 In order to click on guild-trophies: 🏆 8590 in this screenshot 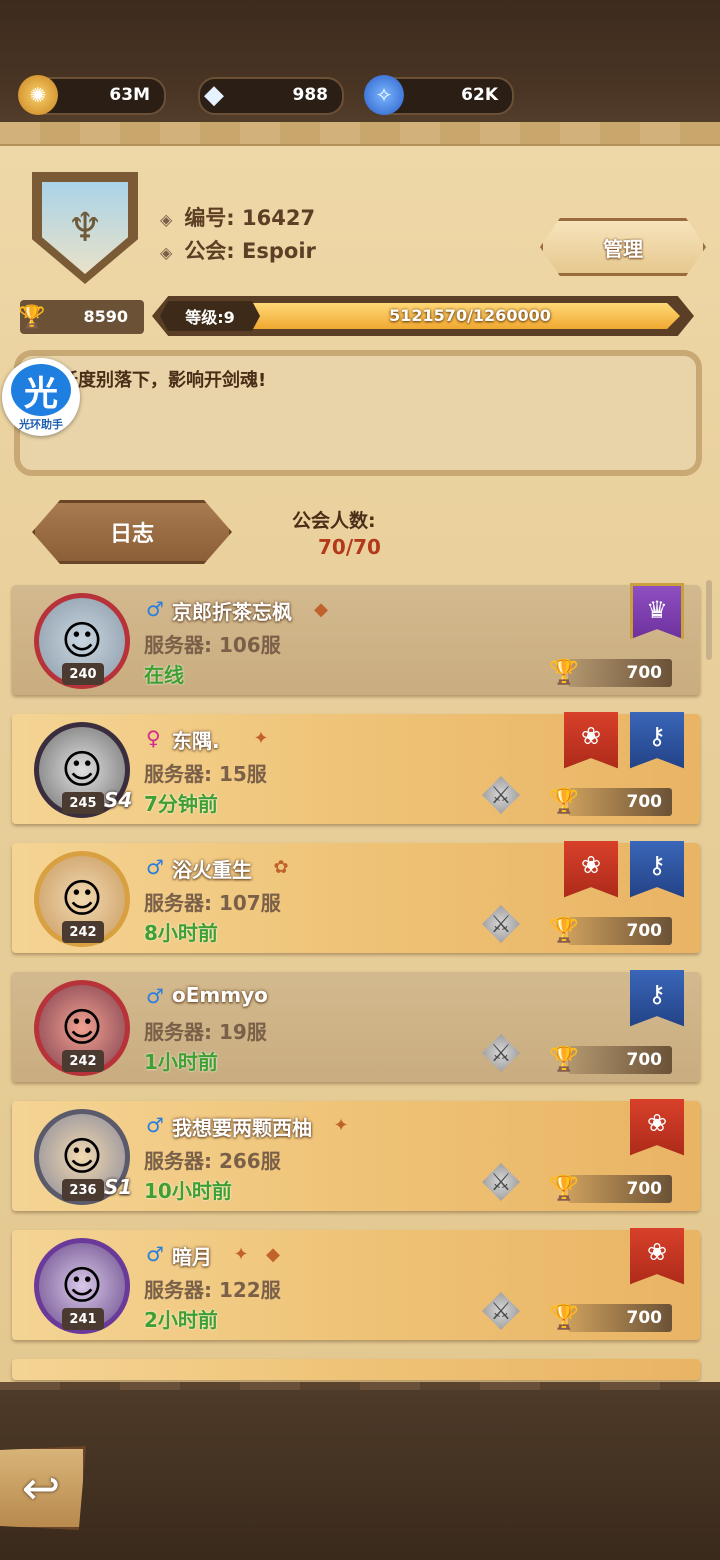, I will do `click(81, 317)`.